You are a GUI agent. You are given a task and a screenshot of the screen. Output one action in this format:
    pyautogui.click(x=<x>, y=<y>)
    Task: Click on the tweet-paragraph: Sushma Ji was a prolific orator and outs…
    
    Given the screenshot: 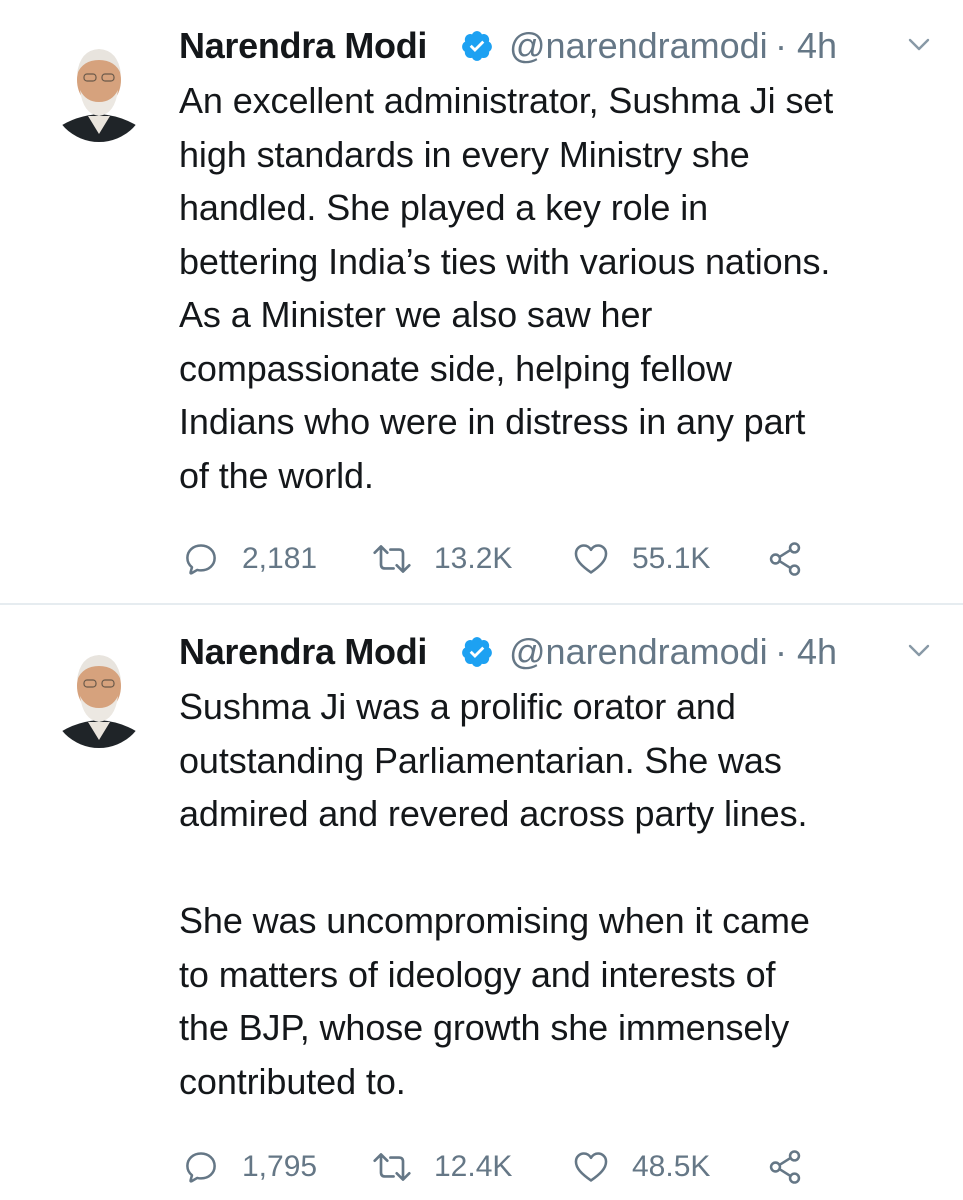 What is the action you would take?
    pyautogui.click(x=493, y=760)
    